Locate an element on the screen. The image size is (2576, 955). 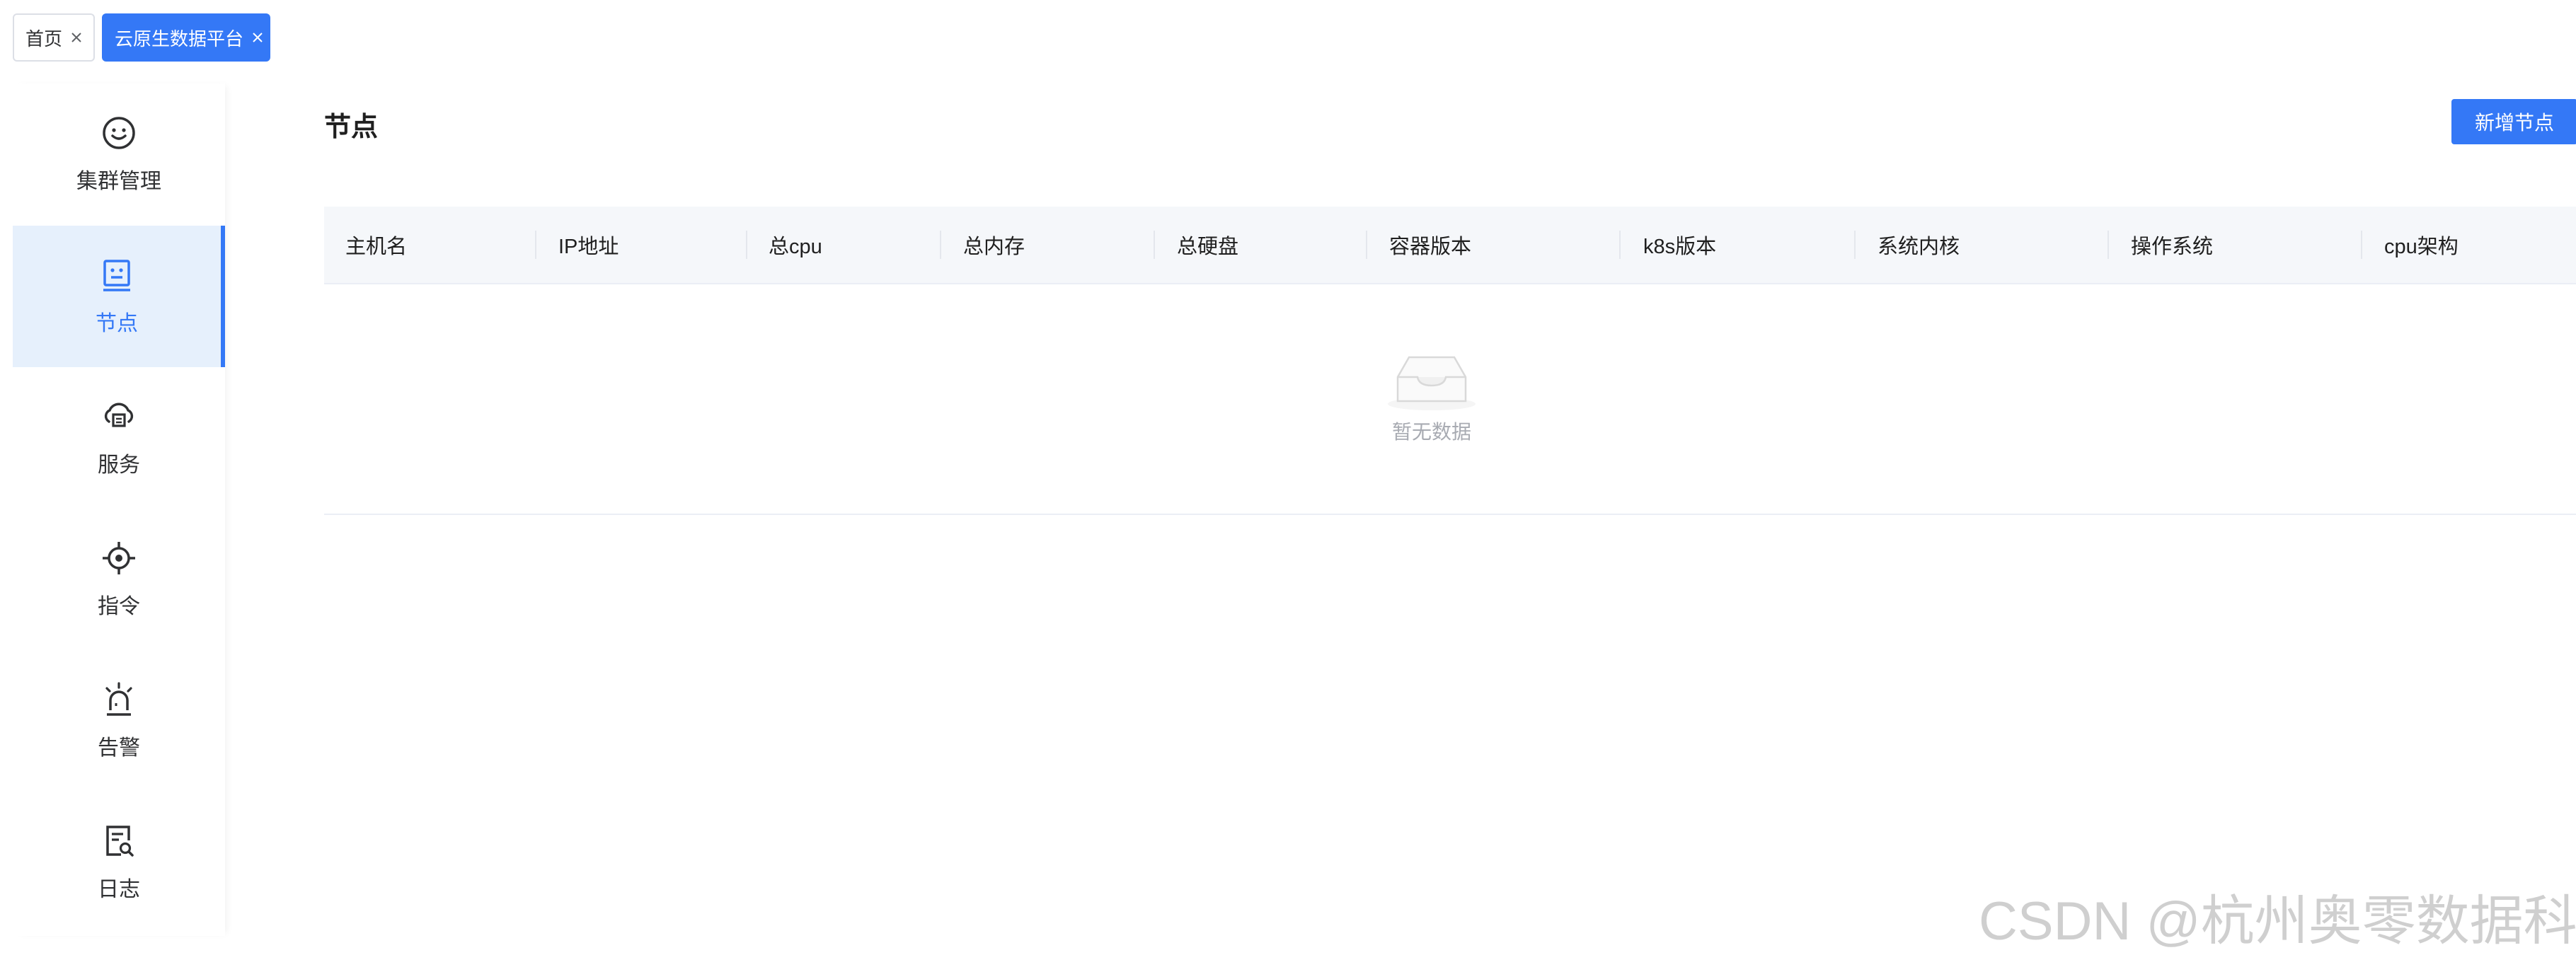
page-title: 节点 is located at coordinates (352, 127).